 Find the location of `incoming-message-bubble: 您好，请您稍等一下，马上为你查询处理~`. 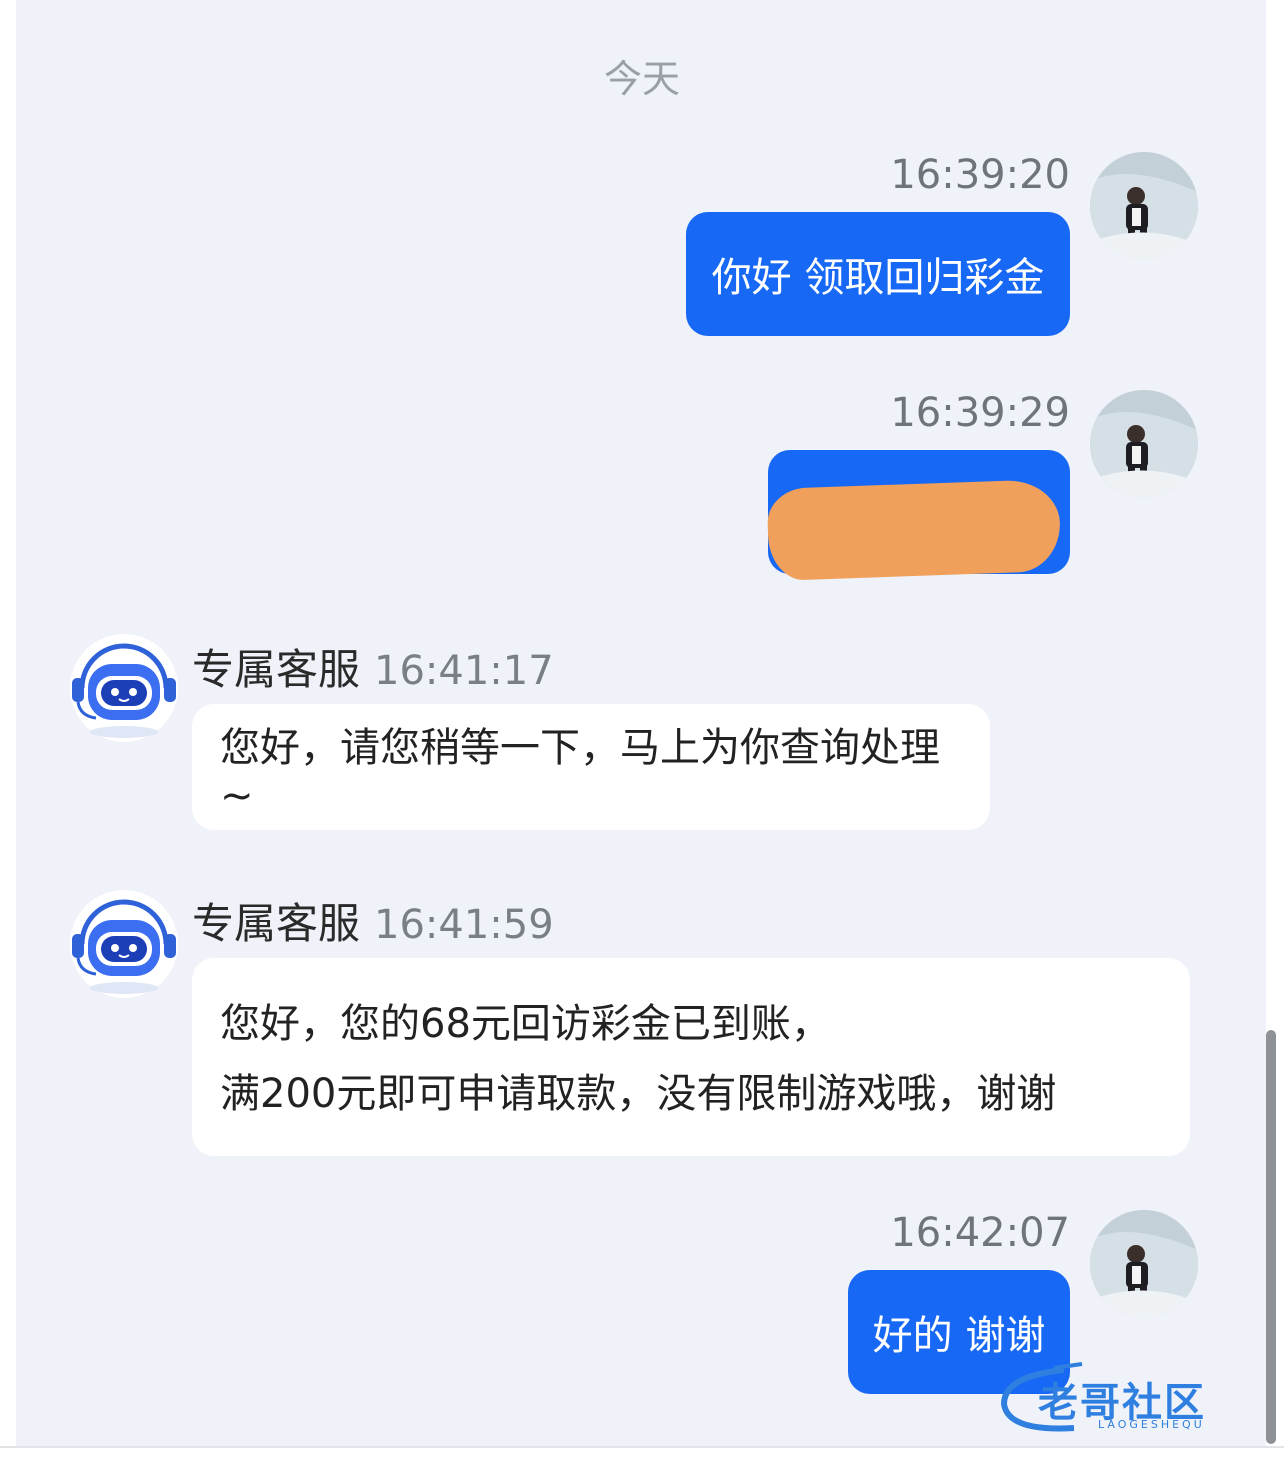

incoming-message-bubble: 您好，请您稍等一下，马上为你查询处理~ is located at coordinates (591, 767).